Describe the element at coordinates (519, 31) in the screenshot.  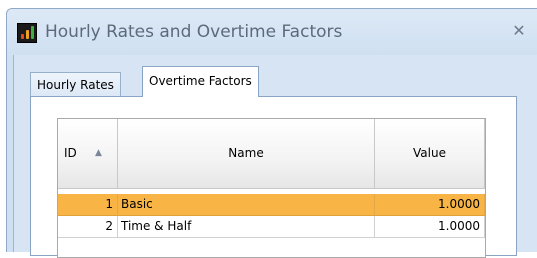
I see `close-icon: ✕` at that location.